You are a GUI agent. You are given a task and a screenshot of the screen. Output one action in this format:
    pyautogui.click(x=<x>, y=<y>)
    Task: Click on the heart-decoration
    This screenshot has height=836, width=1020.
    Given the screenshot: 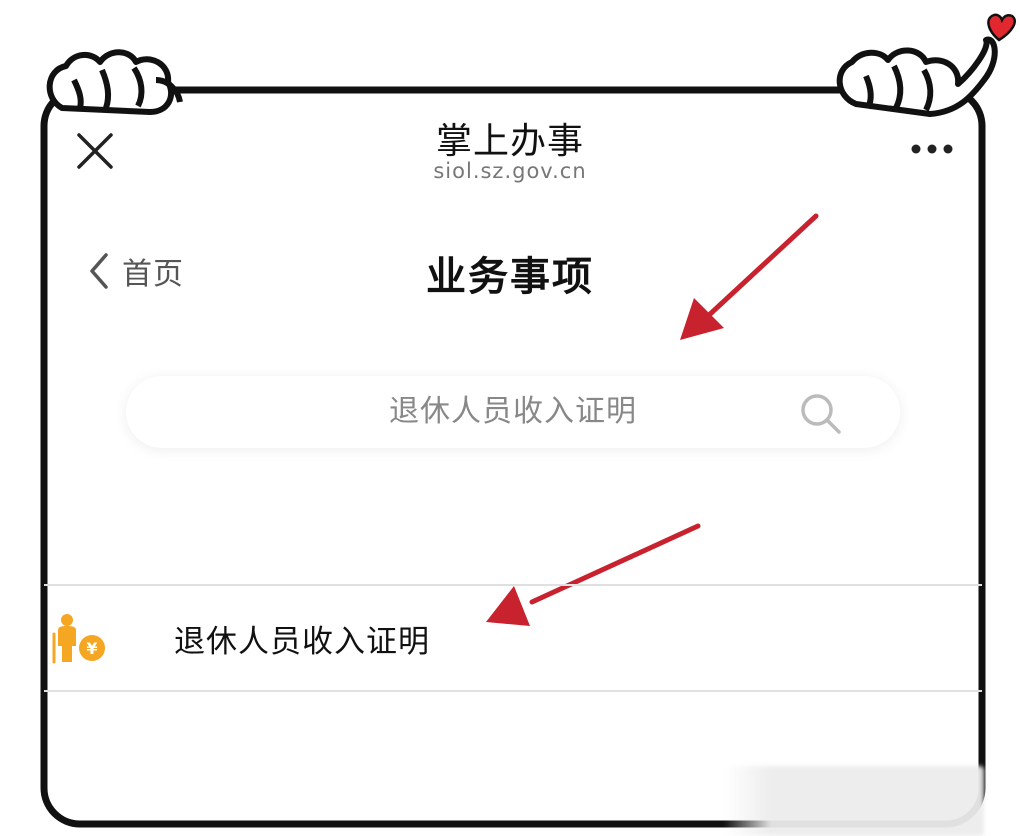 What is the action you would take?
    pyautogui.click(x=1001, y=27)
    